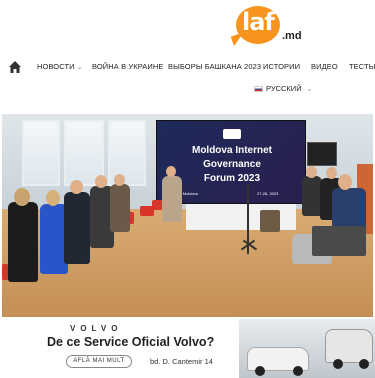 The width and height of the screenshot is (375, 378). I want to click on nav-item-war-in-ukraine: ВОЙНА В УКРАИНЕ, so click(128, 66).